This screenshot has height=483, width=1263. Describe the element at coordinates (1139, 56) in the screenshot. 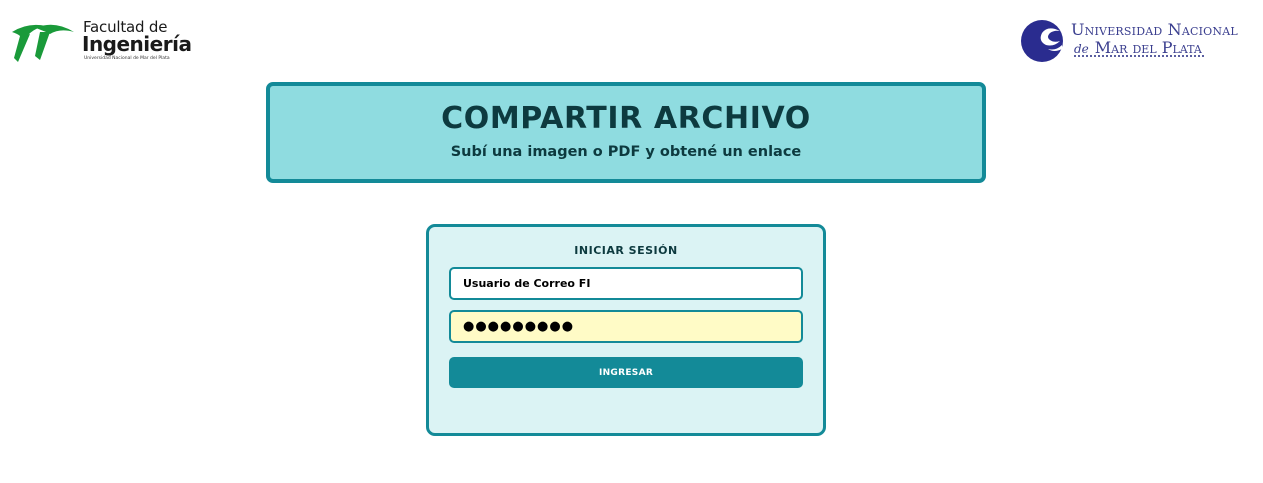

I see `university-logo-dots` at that location.